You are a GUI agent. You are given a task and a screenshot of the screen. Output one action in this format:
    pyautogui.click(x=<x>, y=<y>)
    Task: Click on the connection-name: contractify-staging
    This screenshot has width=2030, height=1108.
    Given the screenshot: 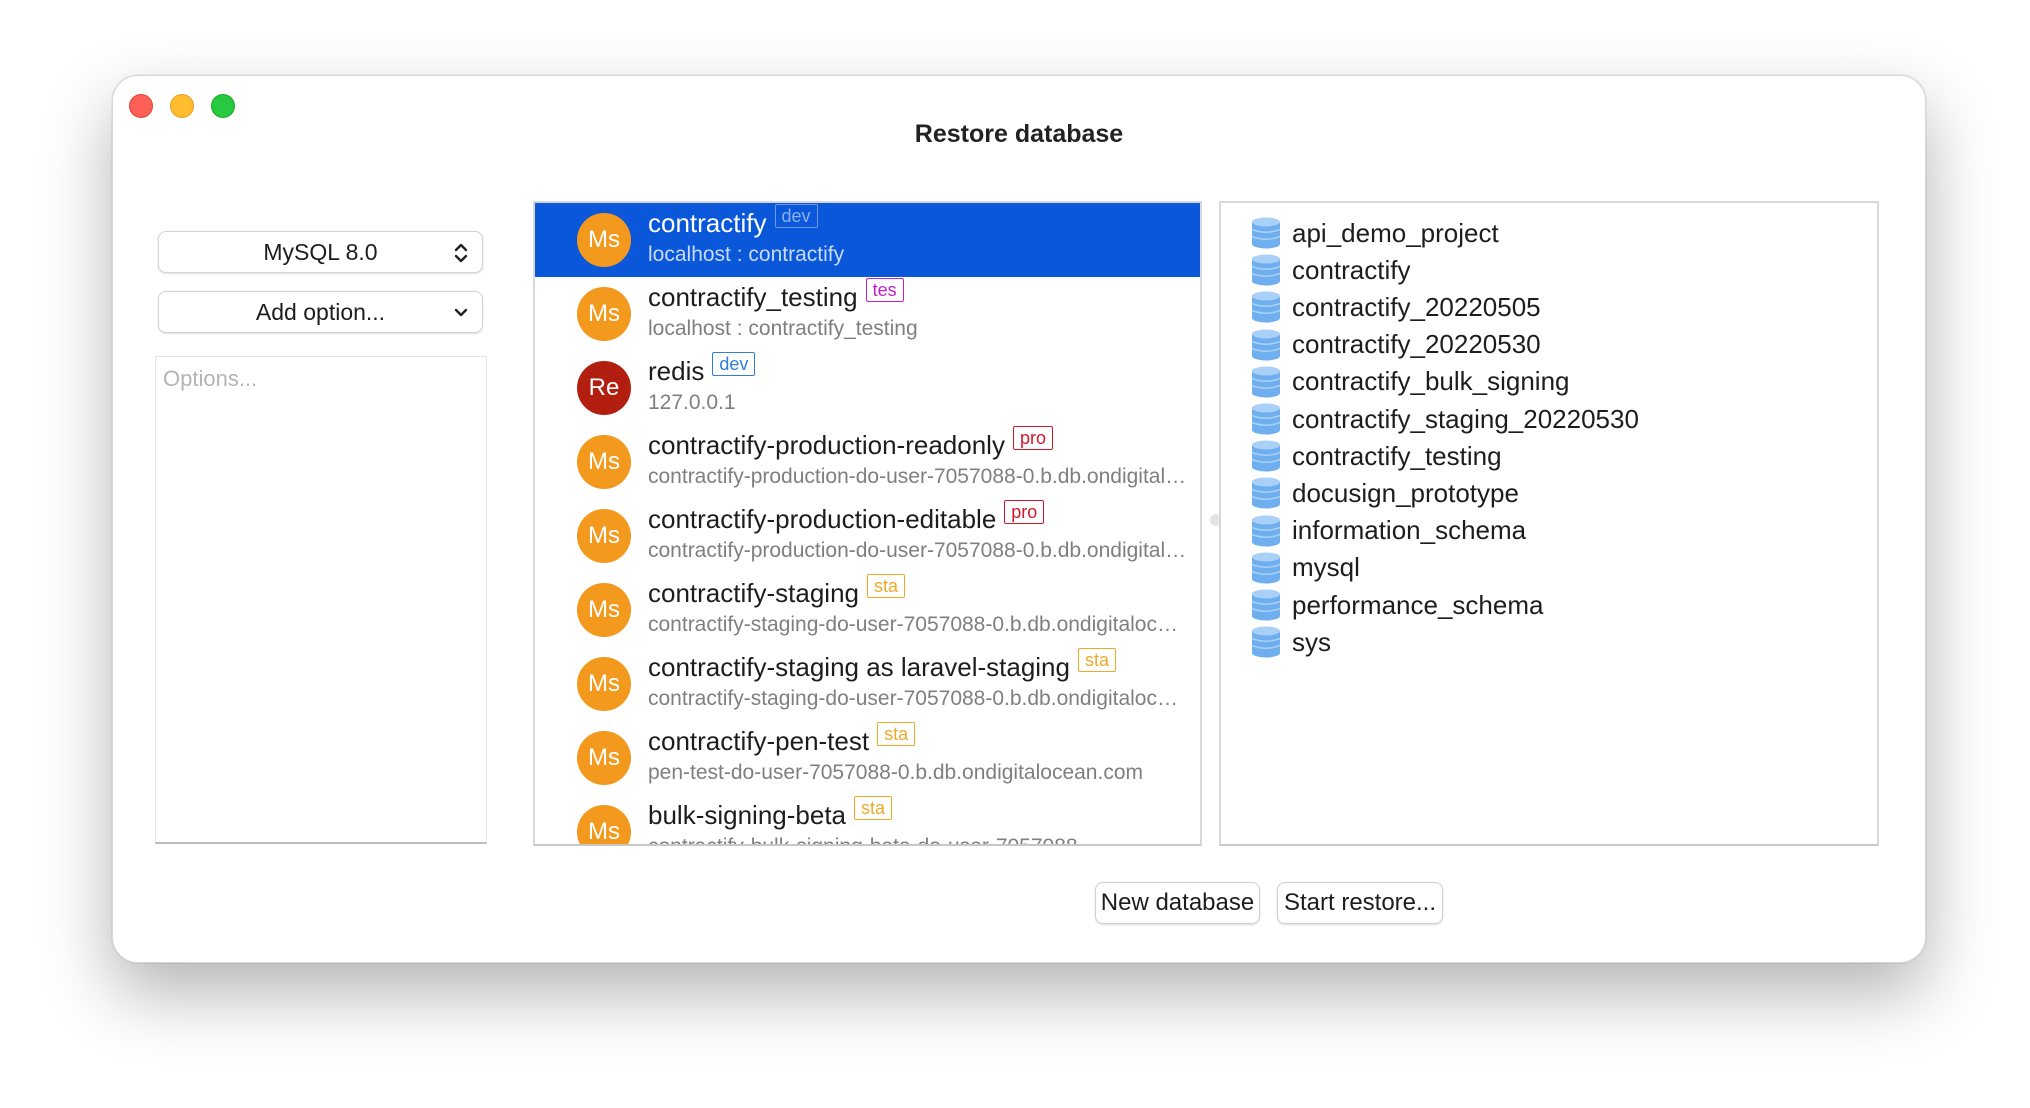 What is the action you would take?
    pyautogui.click(x=753, y=593)
    